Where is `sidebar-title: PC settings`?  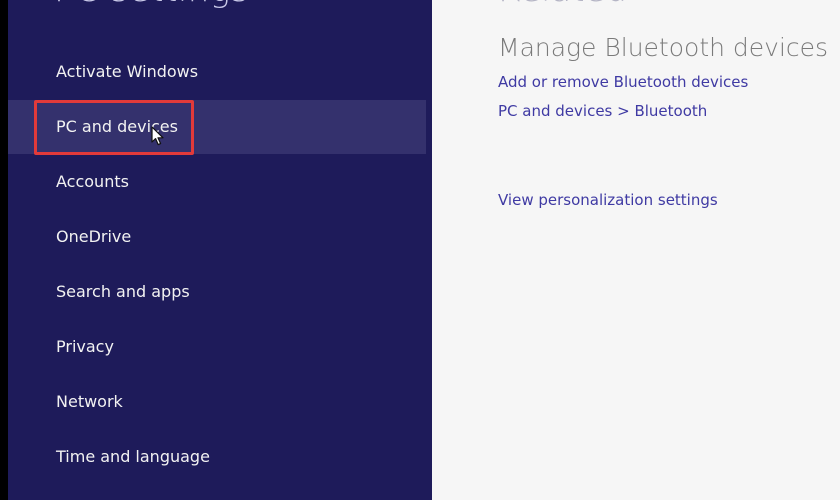 sidebar-title: PC settings is located at coordinates (151, 5).